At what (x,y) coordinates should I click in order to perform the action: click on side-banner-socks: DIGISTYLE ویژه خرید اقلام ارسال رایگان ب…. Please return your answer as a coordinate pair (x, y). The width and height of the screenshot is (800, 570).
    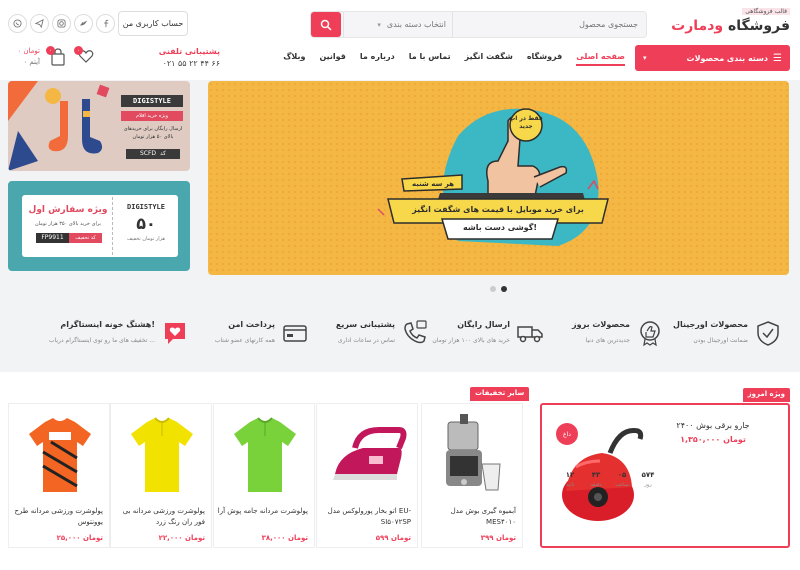
    Looking at the image, I should click on (99, 126).